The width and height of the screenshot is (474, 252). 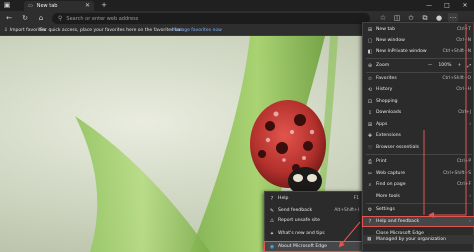 What do you see at coordinates (388, 196) in the screenshot?
I see `menu-item-label: More tools` at bounding box center [388, 196].